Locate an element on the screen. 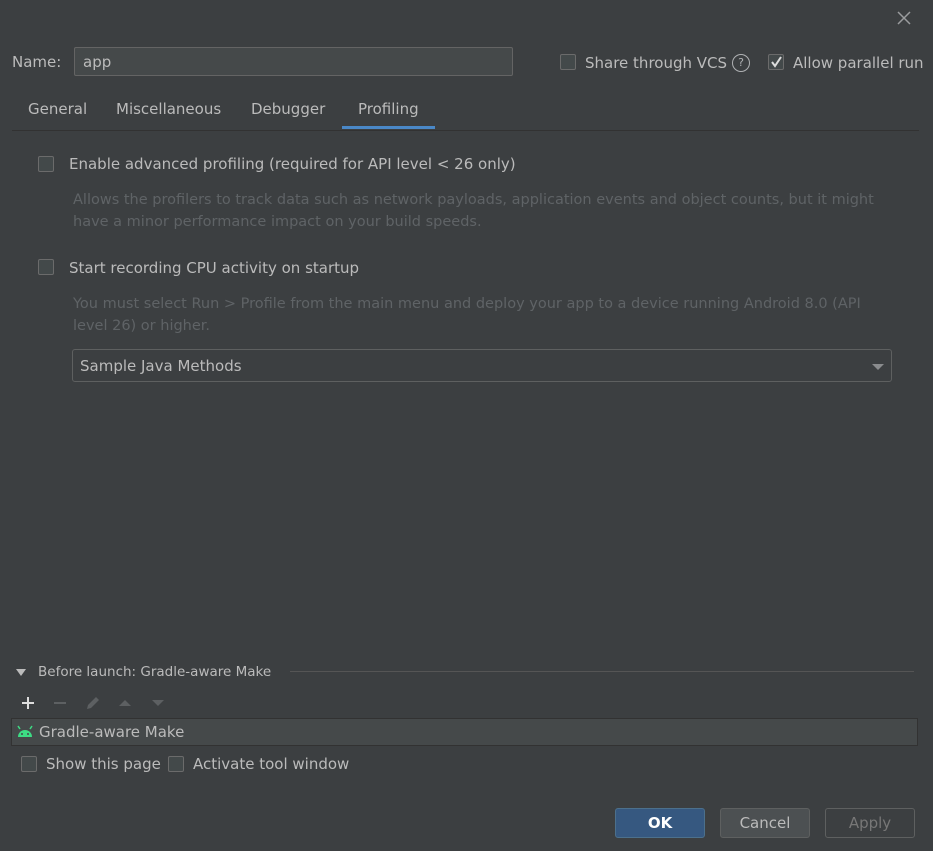 Image resolution: width=933 pixels, height=851 pixels. cpu-recording-checkbox is located at coordinates (46, 267).